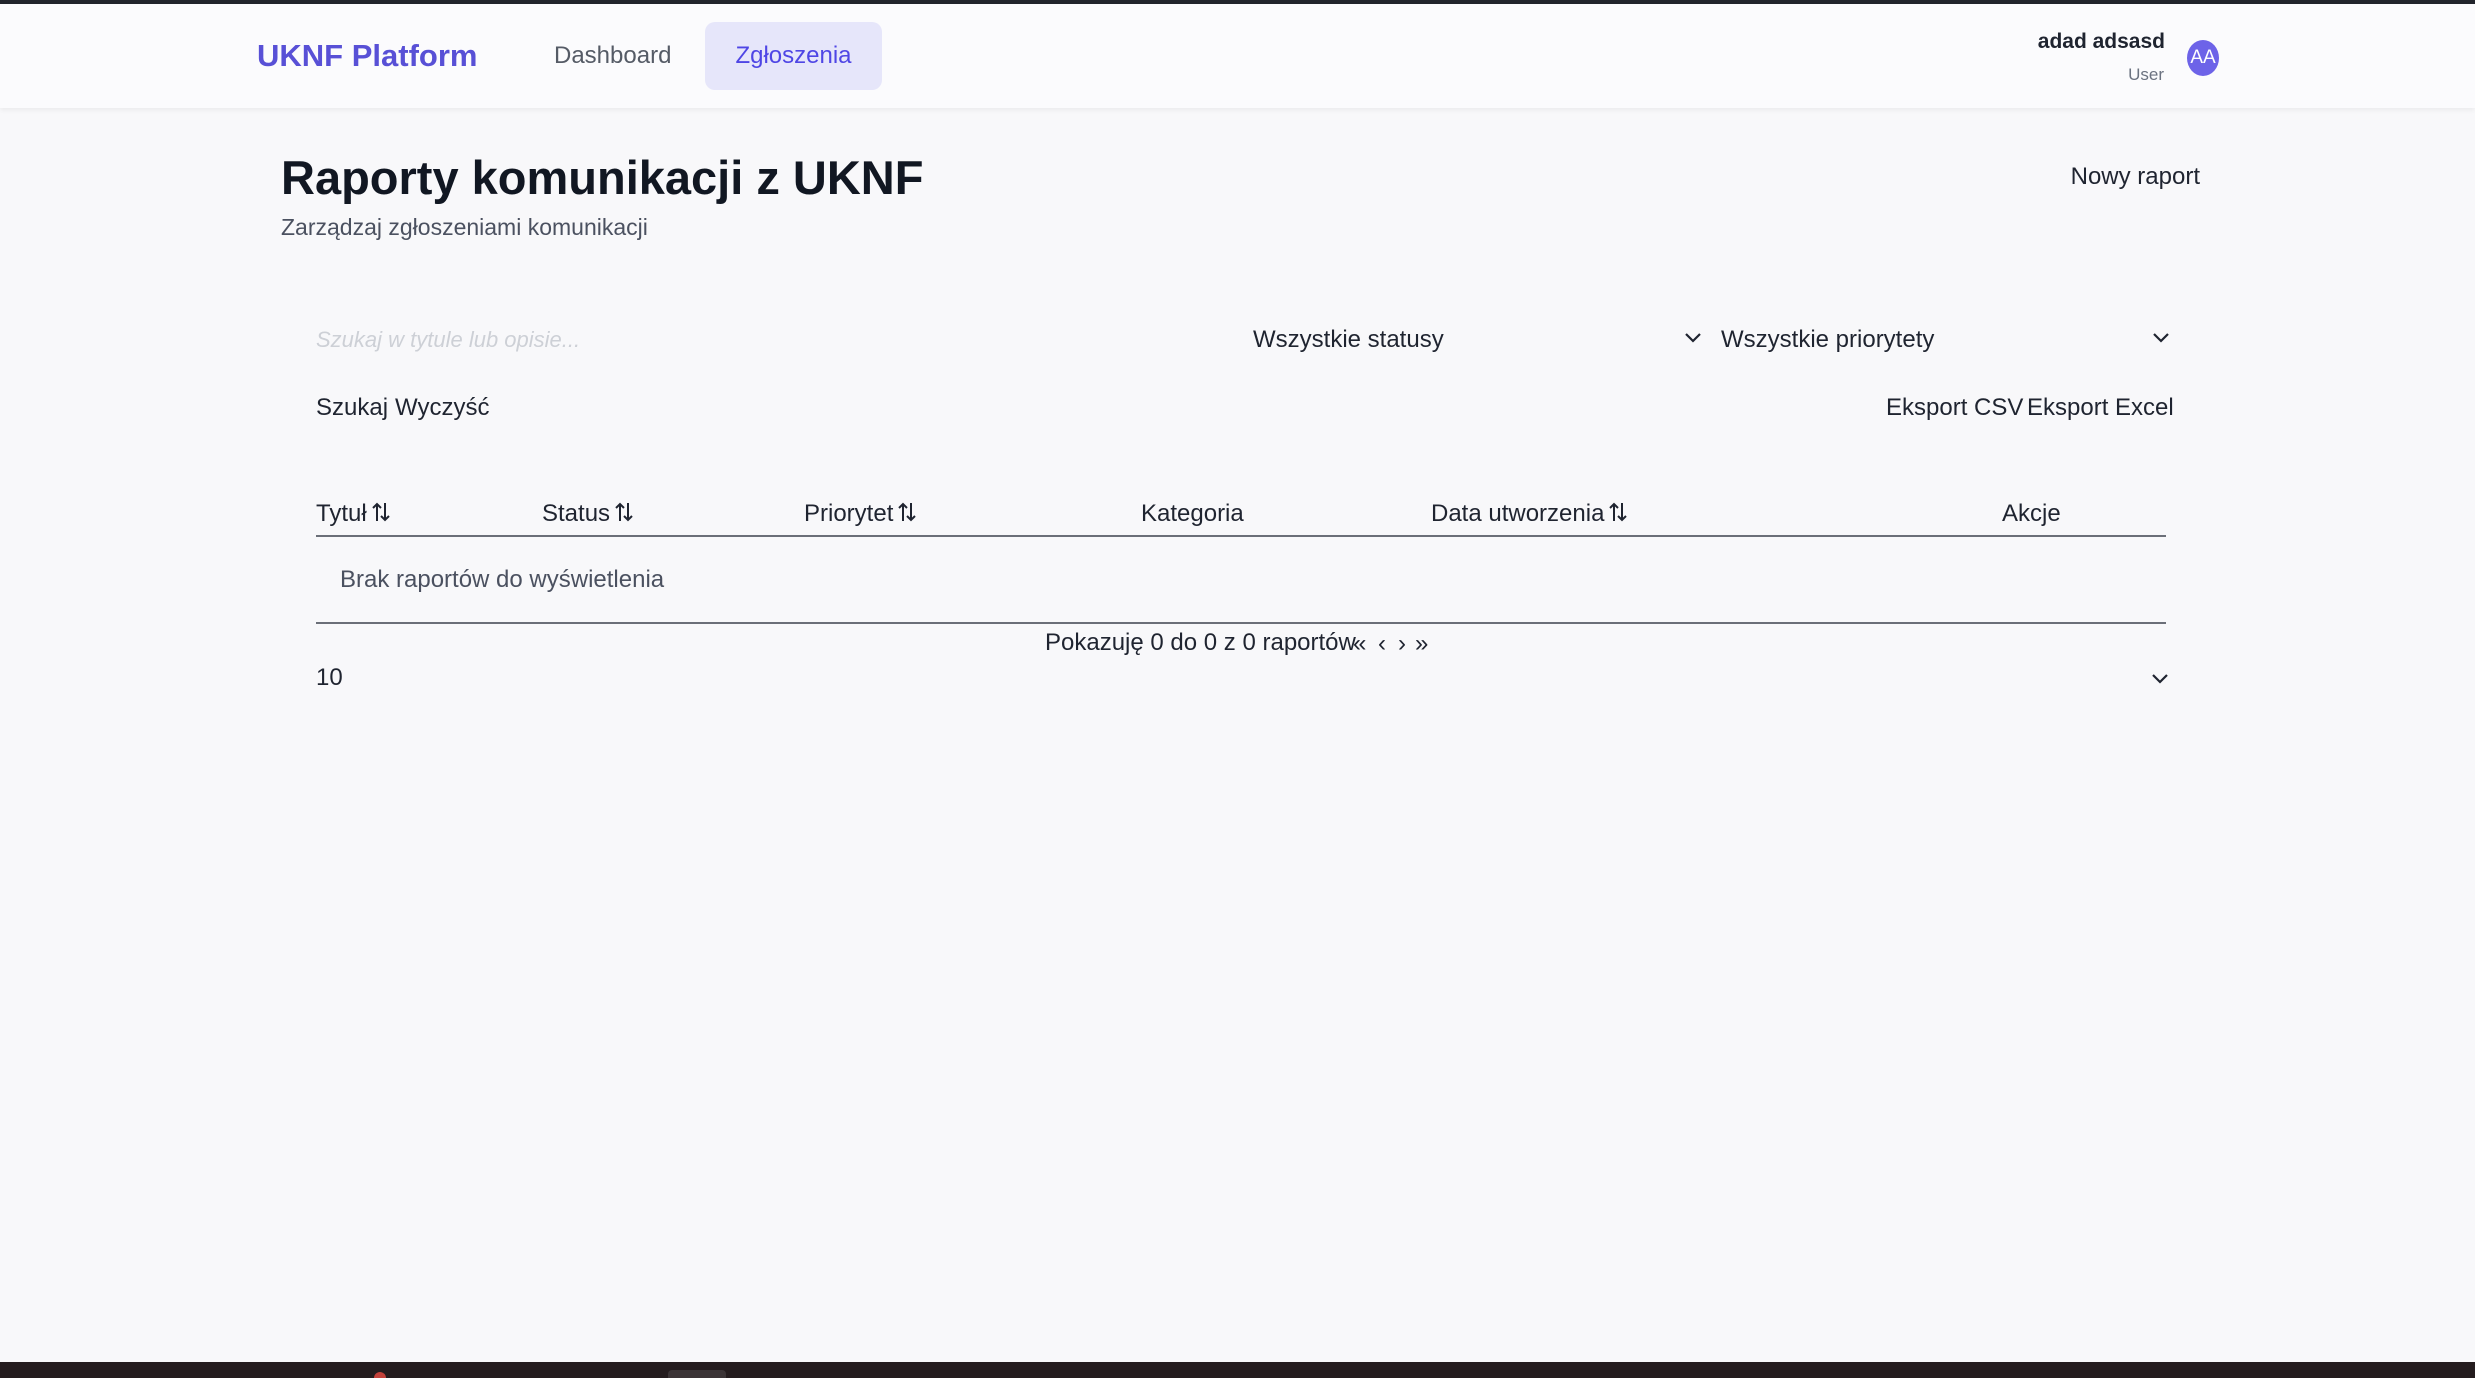 This screenshot has height=1378, width=2475. I want to click on taskbar-indicator, so click(380, 1375).